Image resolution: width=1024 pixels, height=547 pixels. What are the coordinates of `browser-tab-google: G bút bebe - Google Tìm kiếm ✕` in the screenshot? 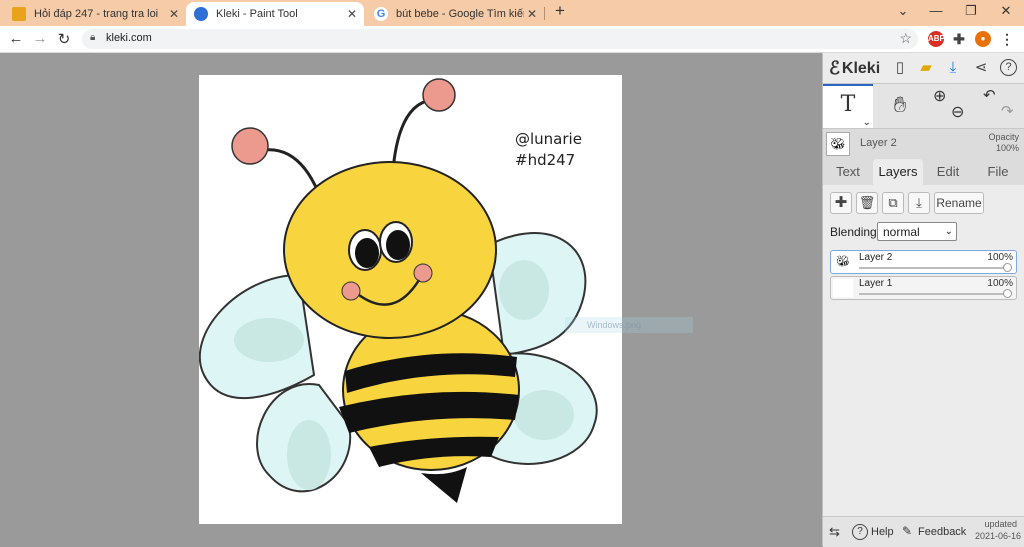 It's located at (455, 14).